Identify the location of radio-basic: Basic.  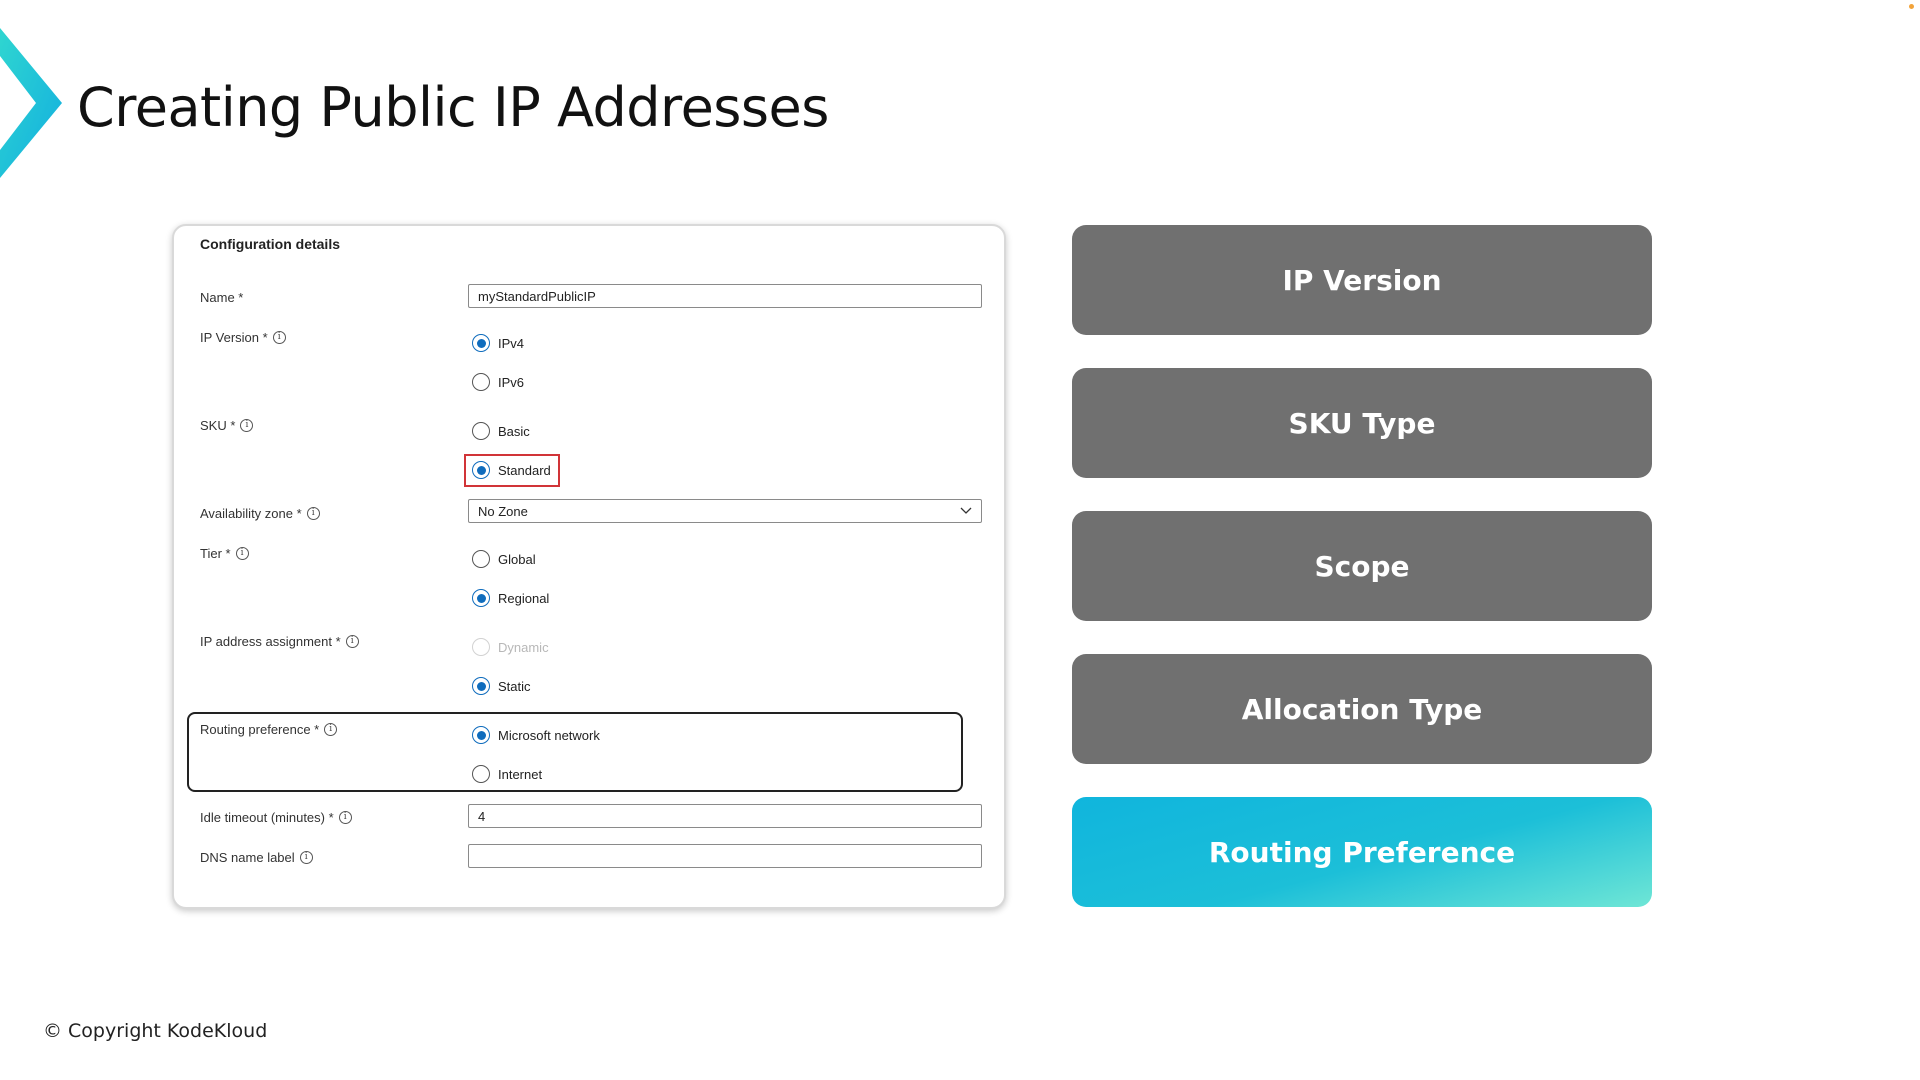
(501, 431).